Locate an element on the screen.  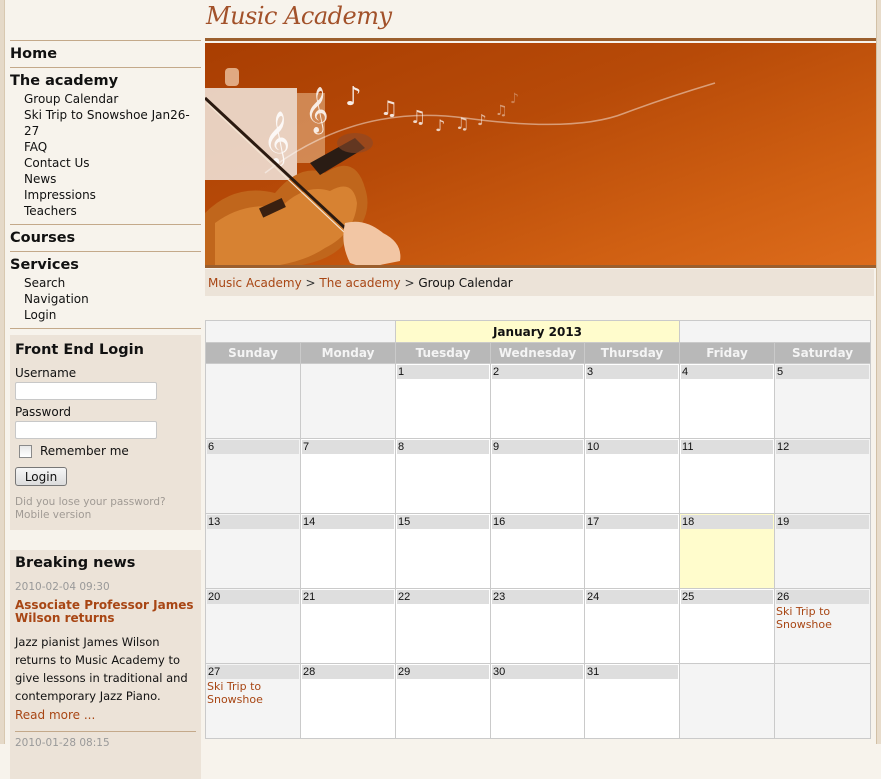
calendar-day: 23 is located at coordinates (537, 626).